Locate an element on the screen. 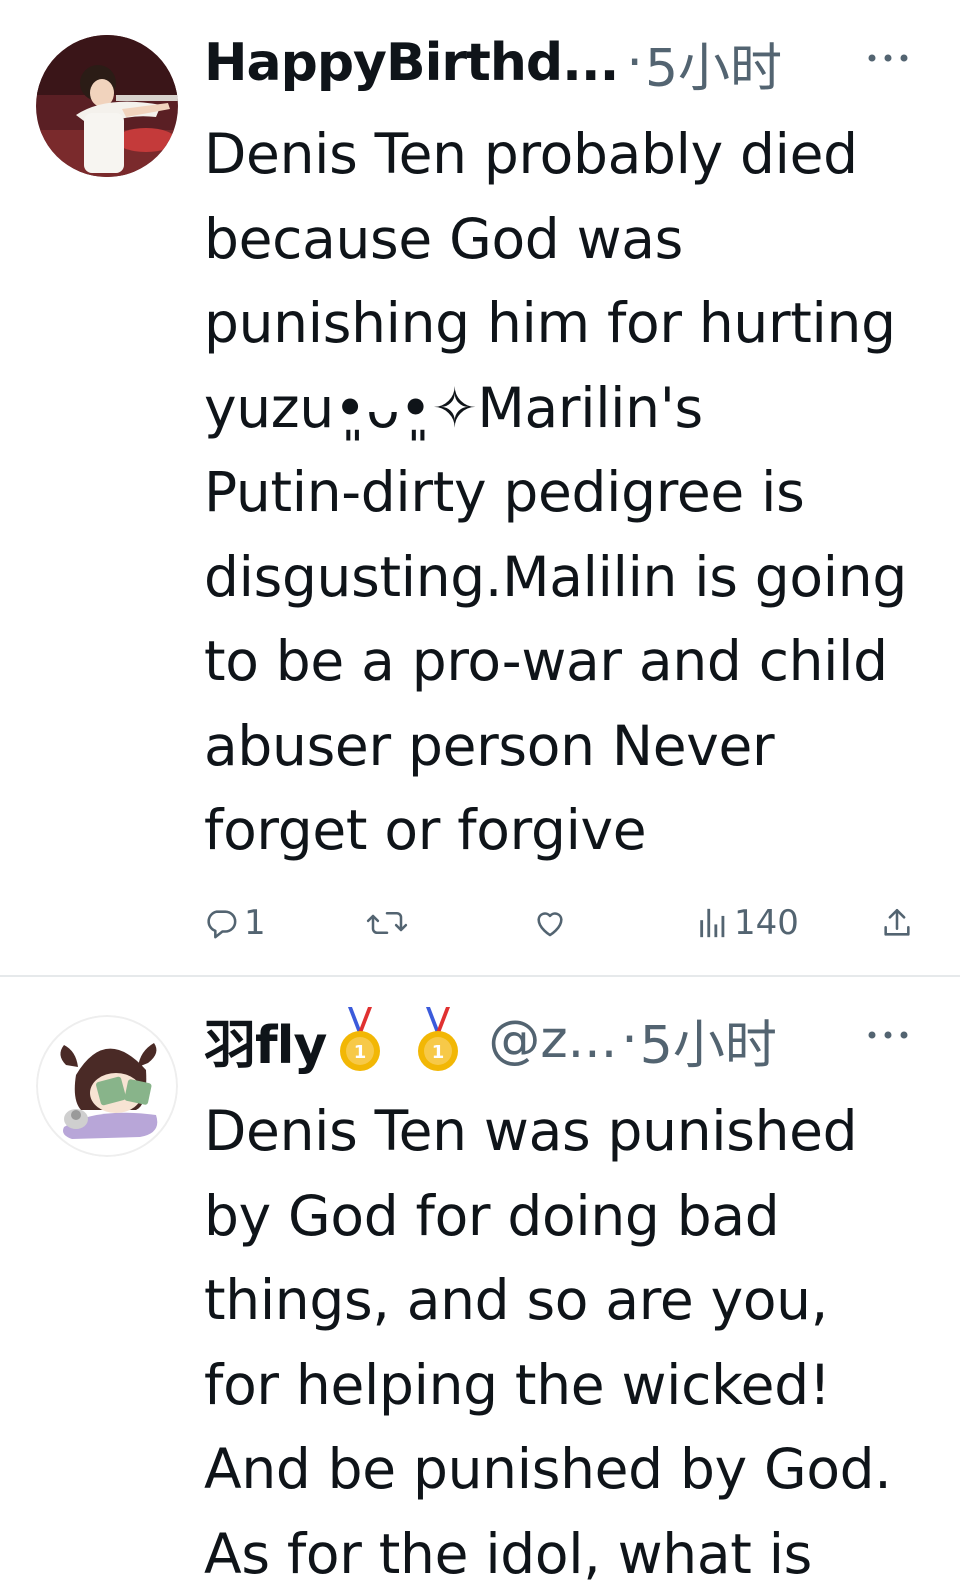 The width and height of the screenshot is (960, 1596). tweet-text-line: things, and so are you, is located at coordinates (564, 1300).